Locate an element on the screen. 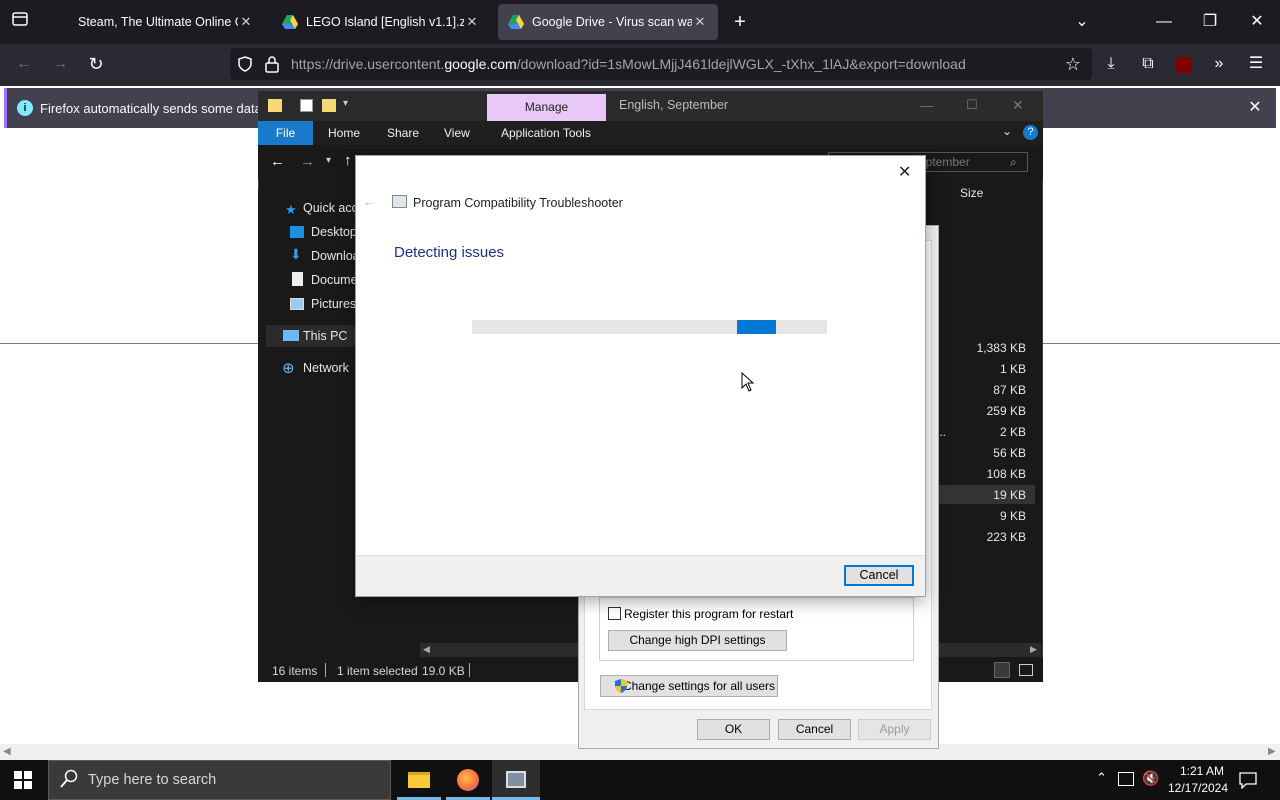 The width and height of the screenshot is (1280, 800). nav-item-quick-access: Quick acc is located at coordinates (330, 208).